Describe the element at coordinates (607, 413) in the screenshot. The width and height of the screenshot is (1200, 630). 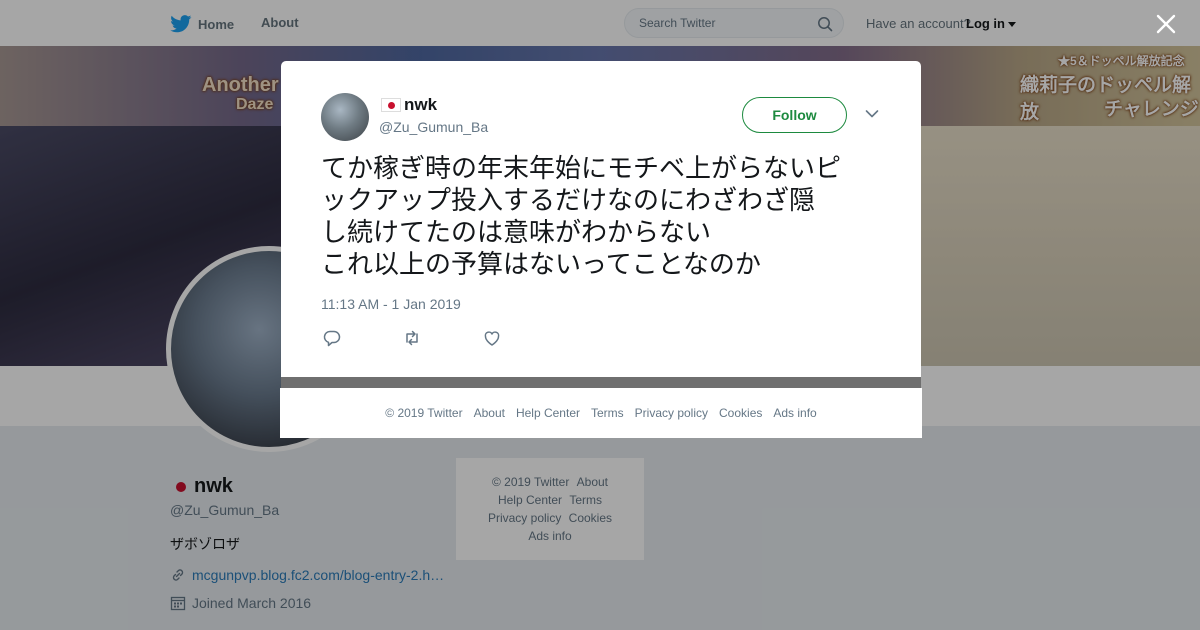
I see `modal-footer-terms-link: Terms` at that location.